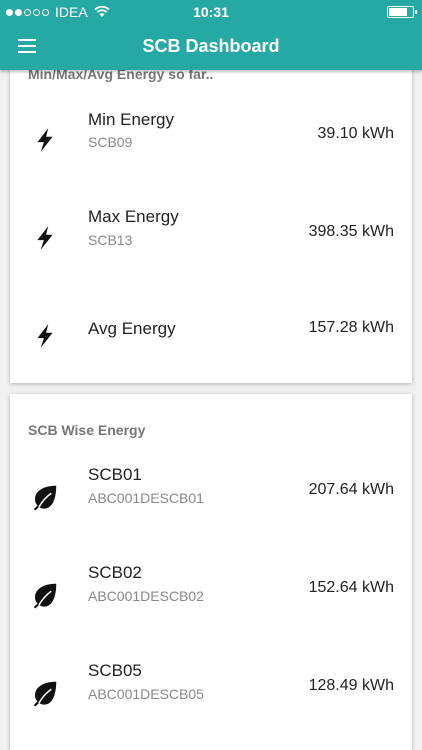 This screenshot has height=750, width=422. Describe the element at coordinates (211, 591) in the screenshot. I see `list-item-scb02: SCB02 ABC001DESCB02 152.64 kWh` at that location.